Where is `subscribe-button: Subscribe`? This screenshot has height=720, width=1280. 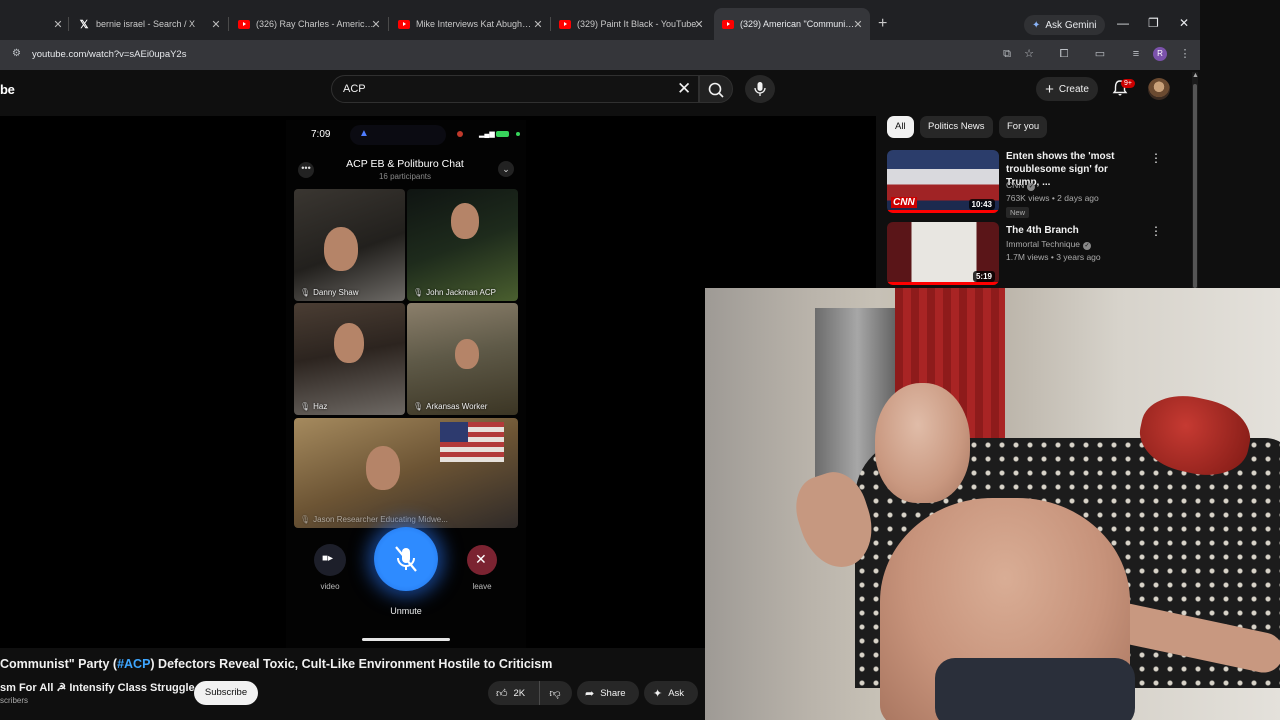
subscribe-button: Subscribe is located at coordinates (226, 693).